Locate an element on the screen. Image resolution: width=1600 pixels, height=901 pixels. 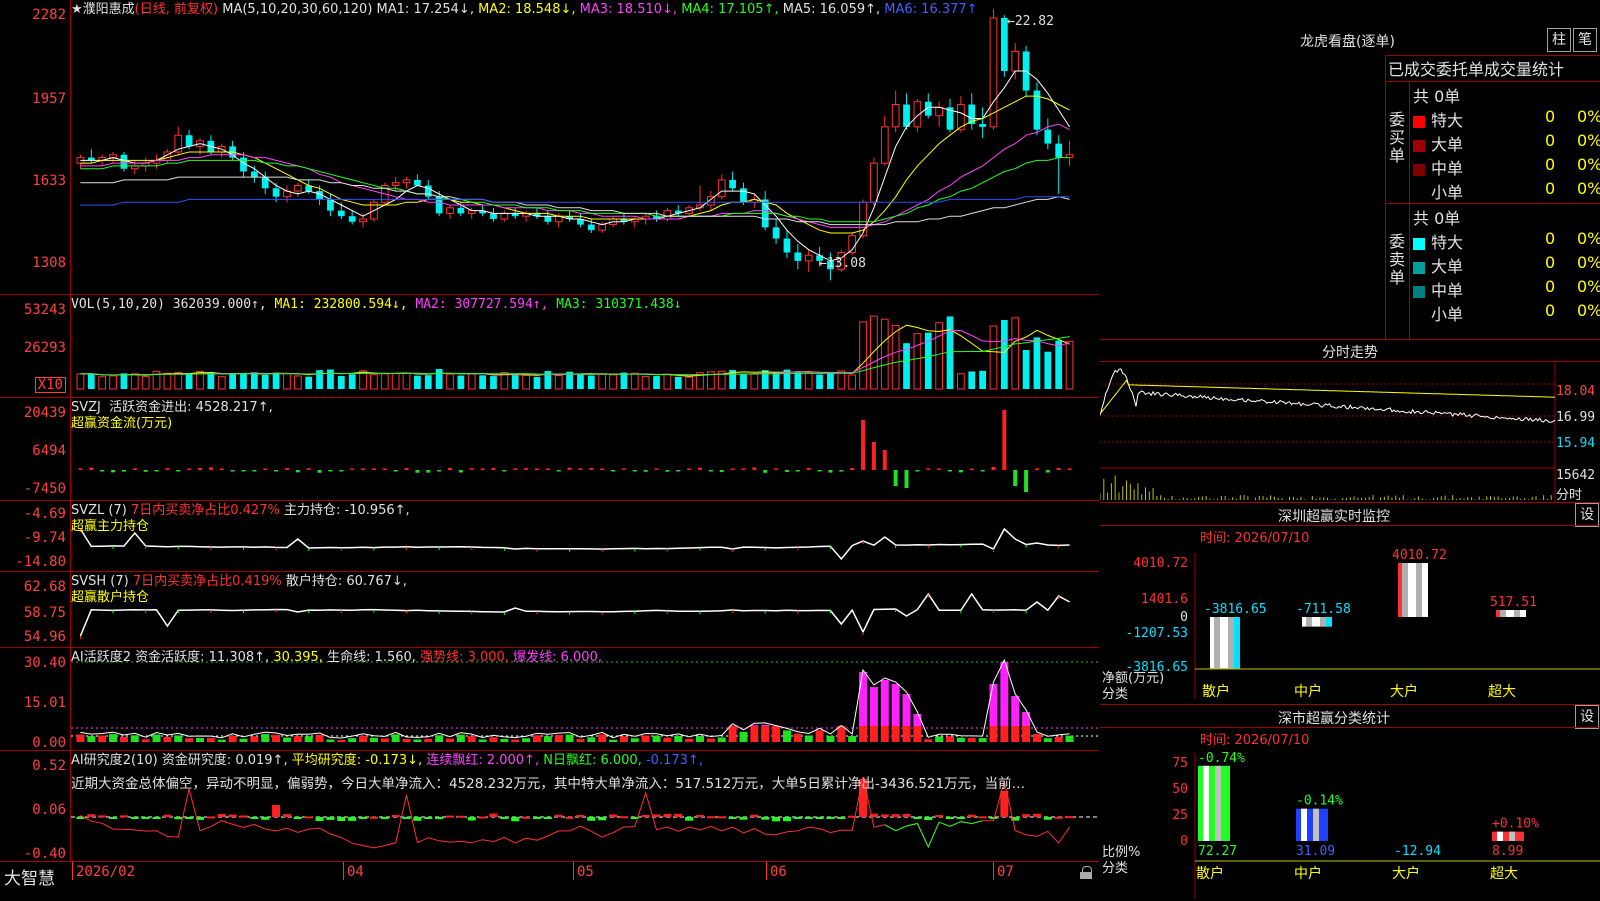
price-tick: 2282 is located at coordinates (49, 15).